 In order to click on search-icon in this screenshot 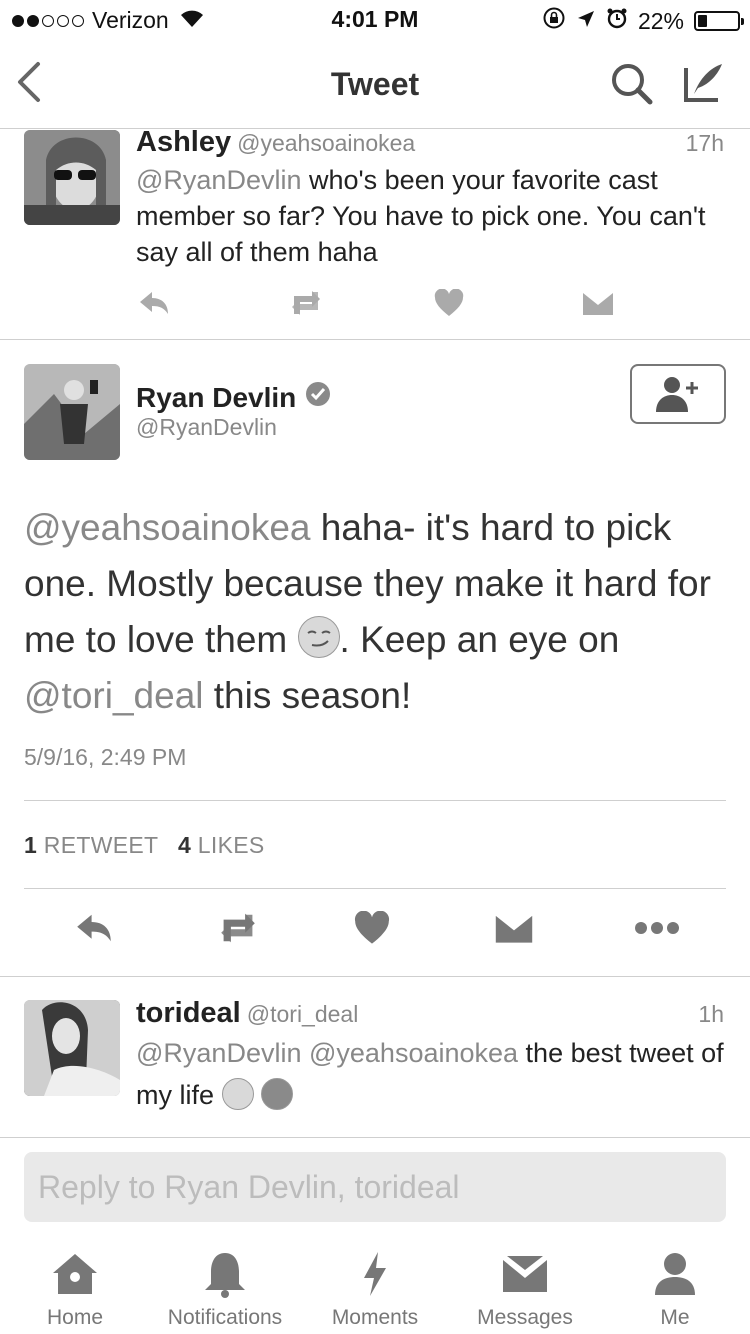, I will do `click(632, 84)`.